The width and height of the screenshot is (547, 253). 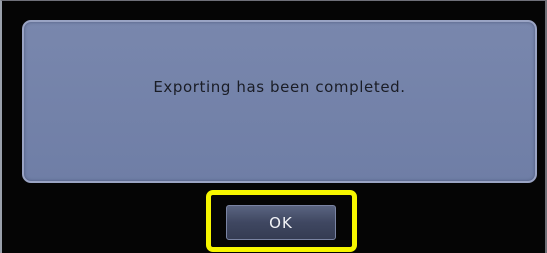 What do you see at coordinates (279, 87) in the screenshot?
I see `dialog-message: Exporting has been completed.` at bounding box center [279, 87].